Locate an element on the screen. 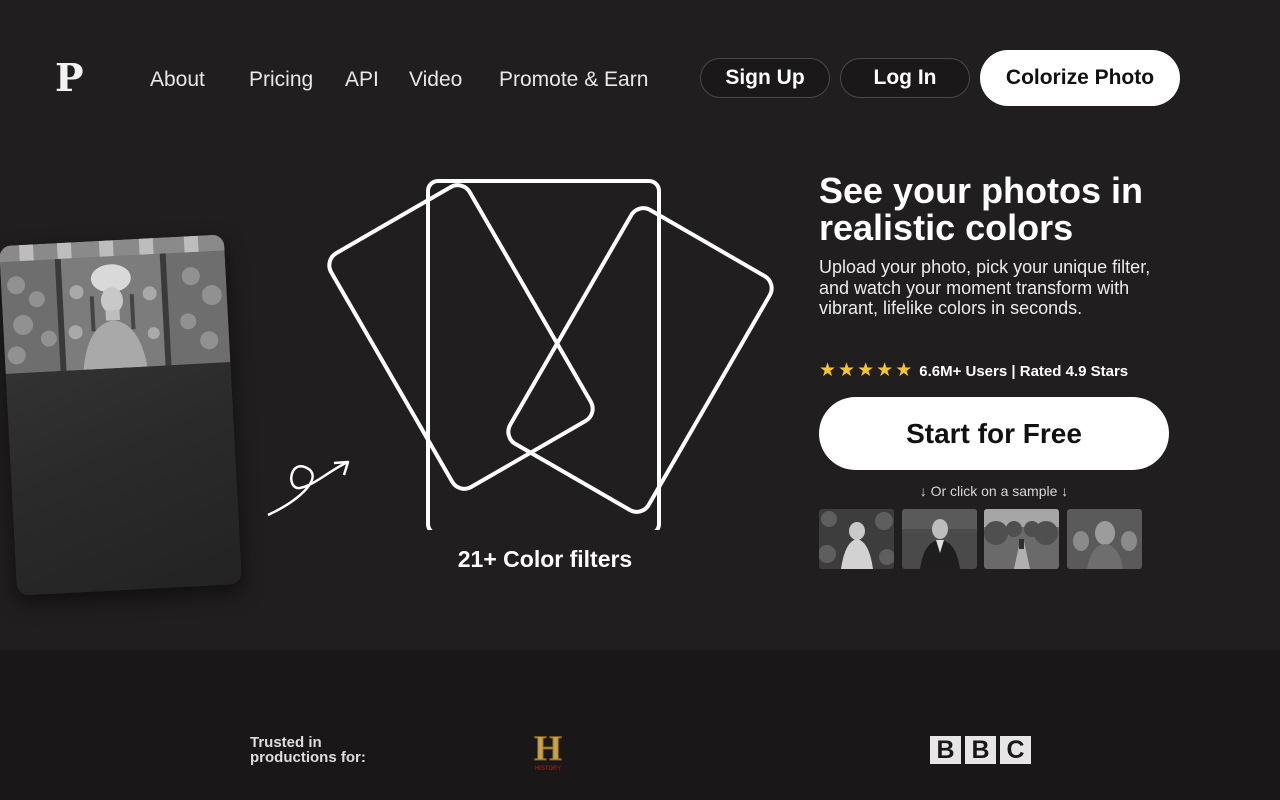  curly-arrow is located at coordinates (308, 488).